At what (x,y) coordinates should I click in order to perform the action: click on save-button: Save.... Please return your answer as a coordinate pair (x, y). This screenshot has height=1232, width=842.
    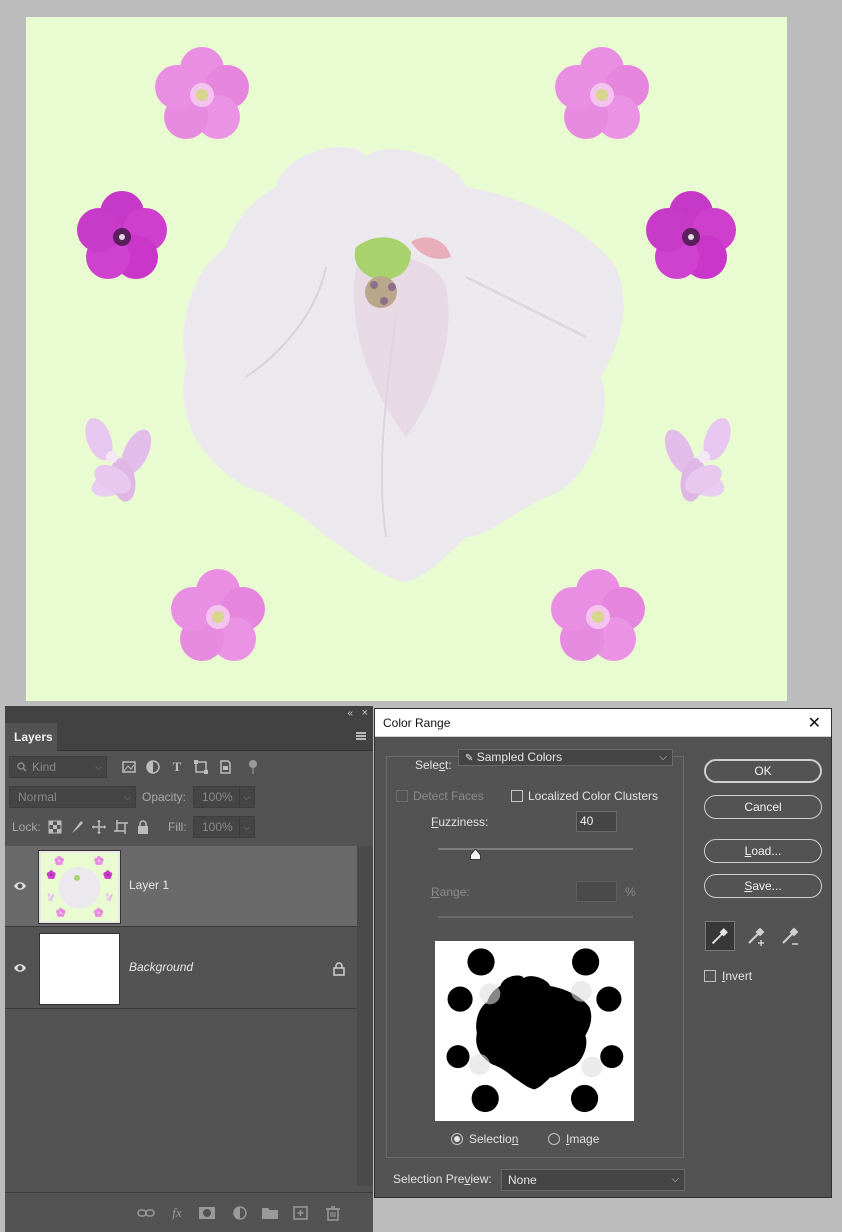
    Looking at the image, I should click on (763, 886).